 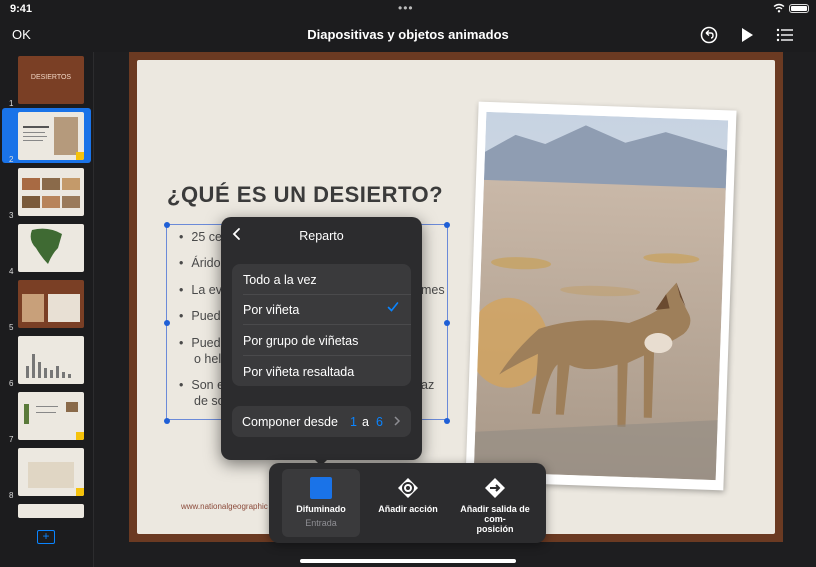 I want to click on effect-sublabel: Entrada, so click(x=321, y=523).